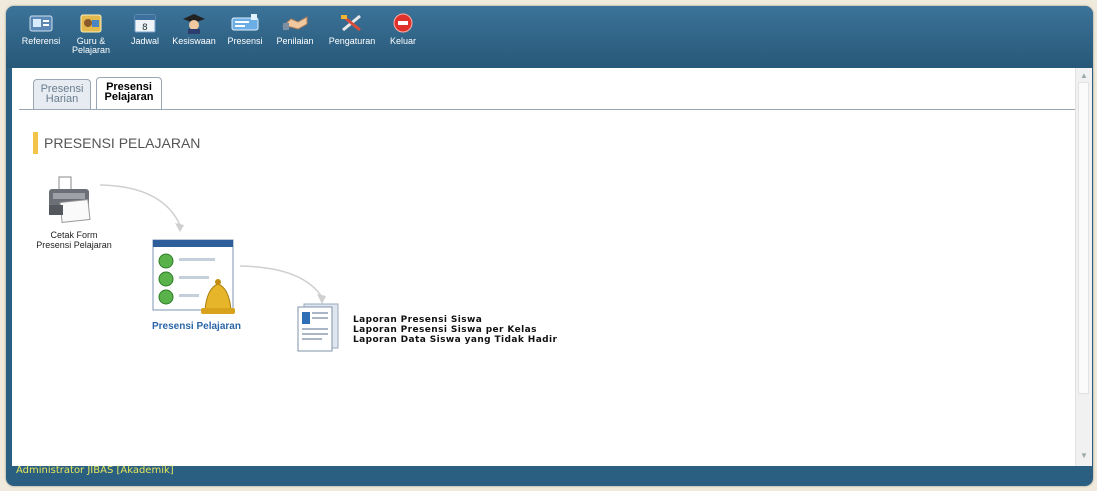  Describe the element at coordinates (403, 23) in the screenshot. I see `power-icon` at that location.